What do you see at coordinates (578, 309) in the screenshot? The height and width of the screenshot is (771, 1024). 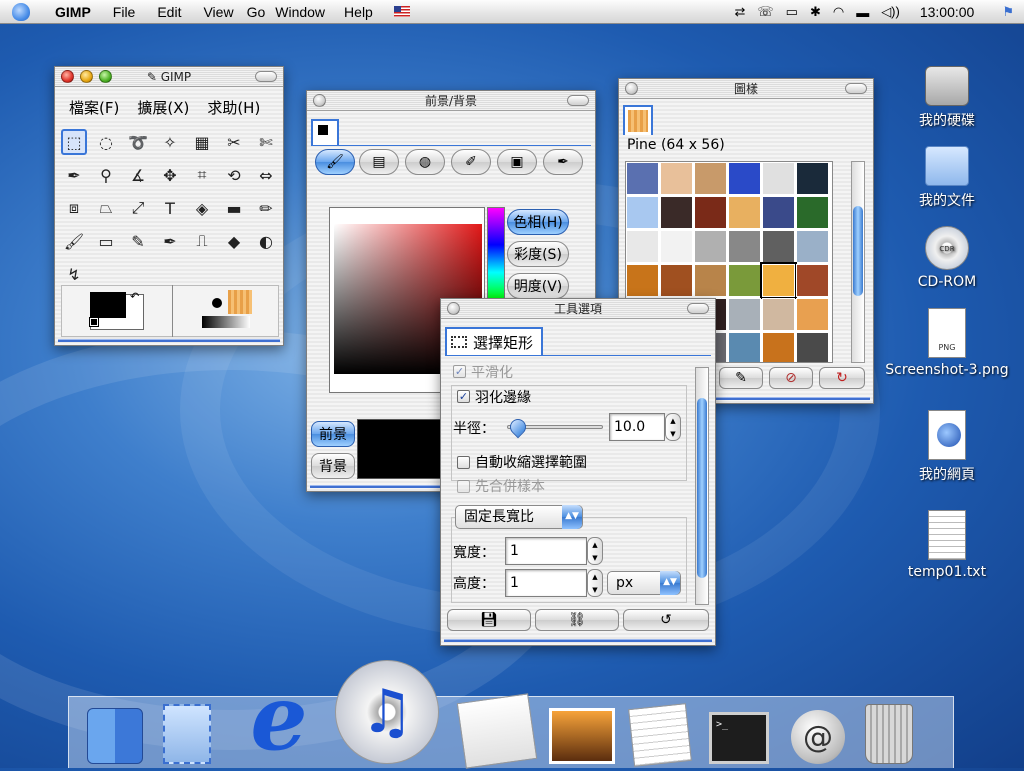 I see `titlebar: 工具選項` at bounding box center [578, 309].